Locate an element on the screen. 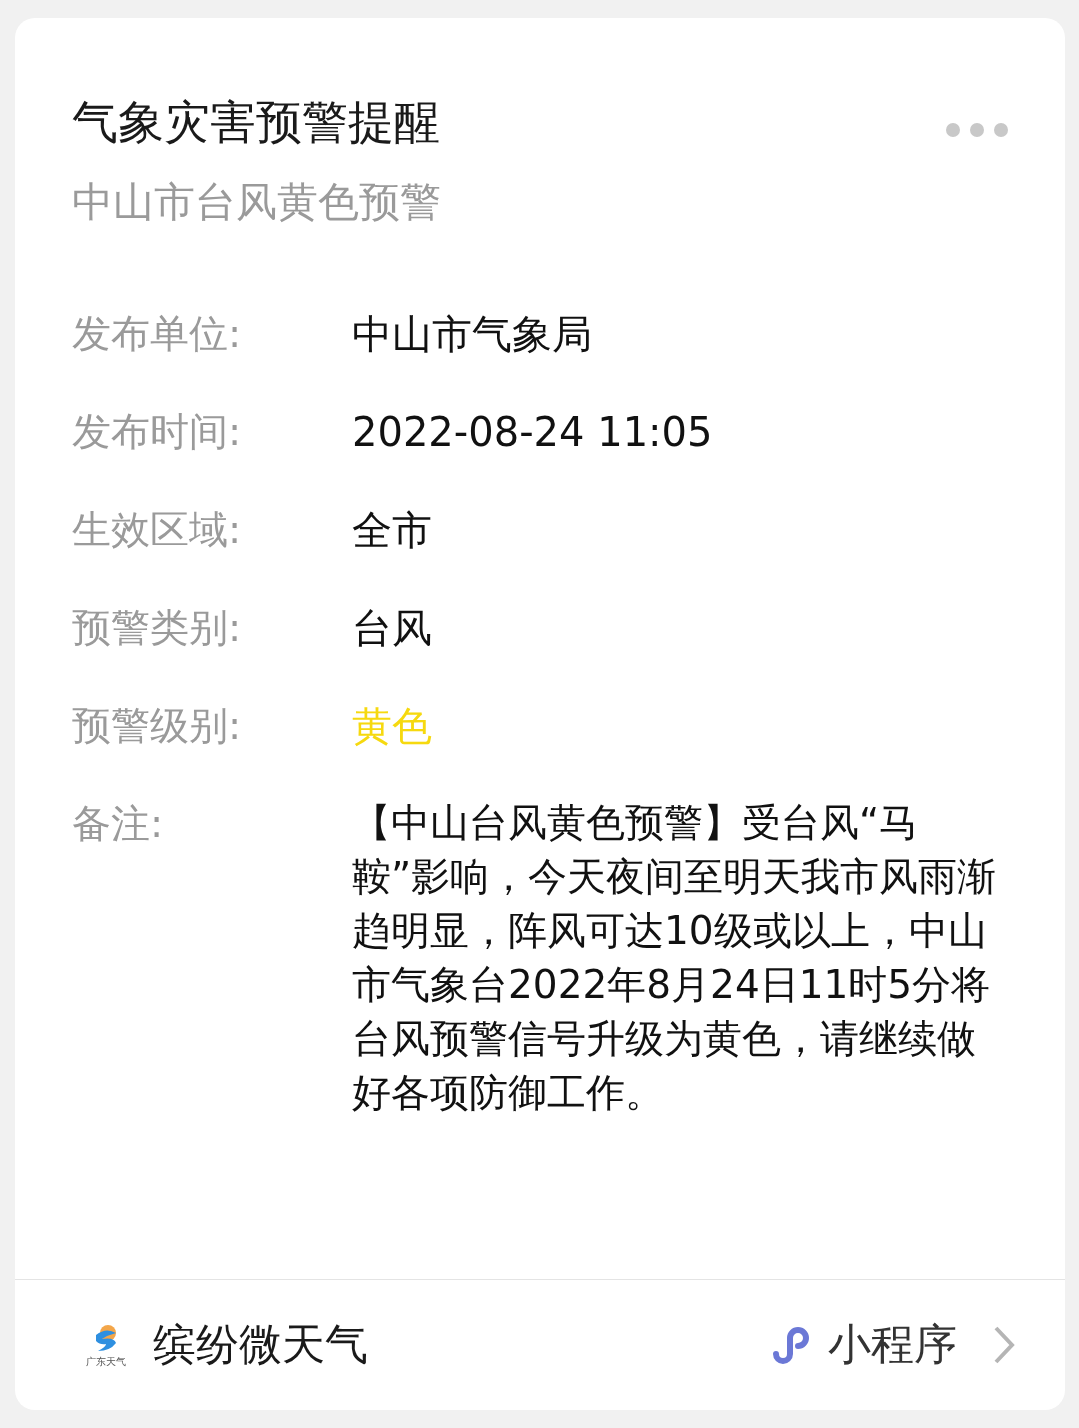 This screenshot has height=1428, width=1079. field-label: 预警级别: is located at coordinates (157, 726).